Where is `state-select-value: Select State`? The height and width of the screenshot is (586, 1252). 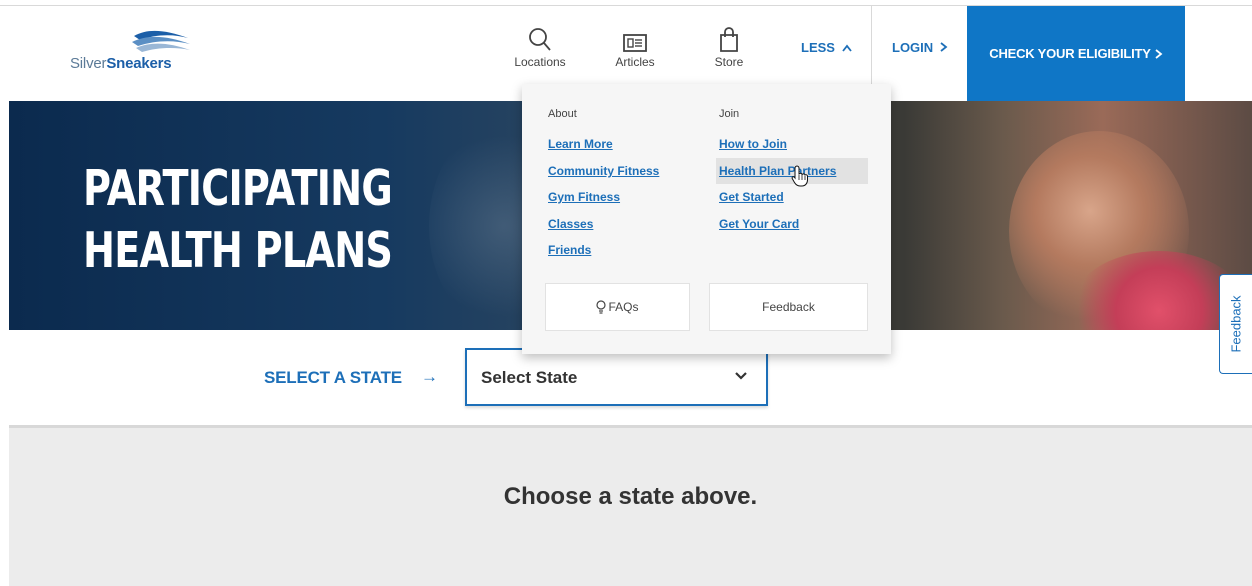
state-select-value: Select State is located at coordinates (529, 377).